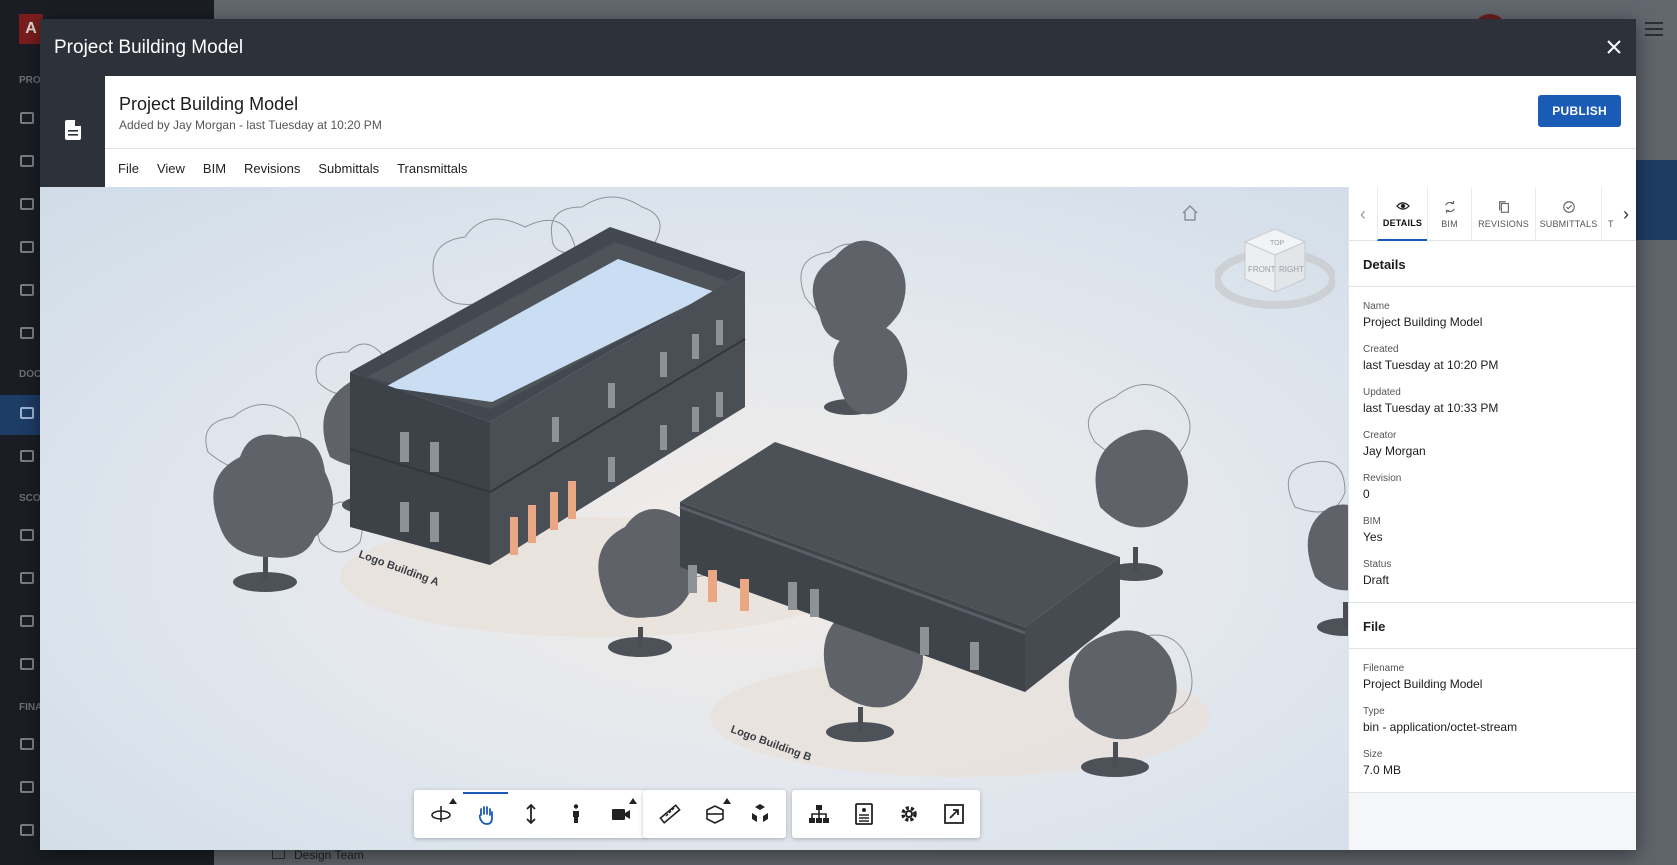  I want to click on orbit-icon, so click(440, 814).